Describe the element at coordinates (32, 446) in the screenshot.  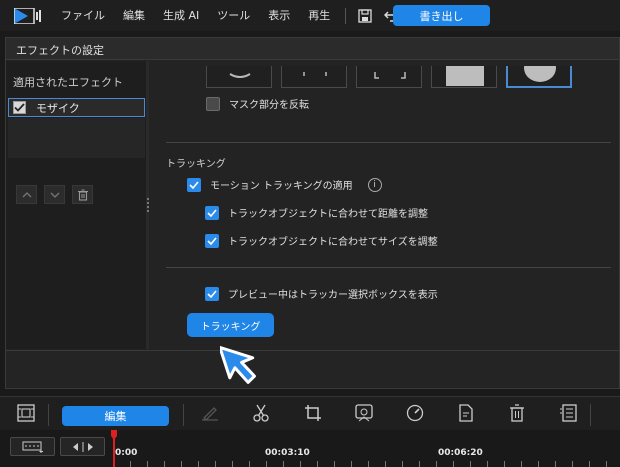
I see `track-manager-button` at that location.